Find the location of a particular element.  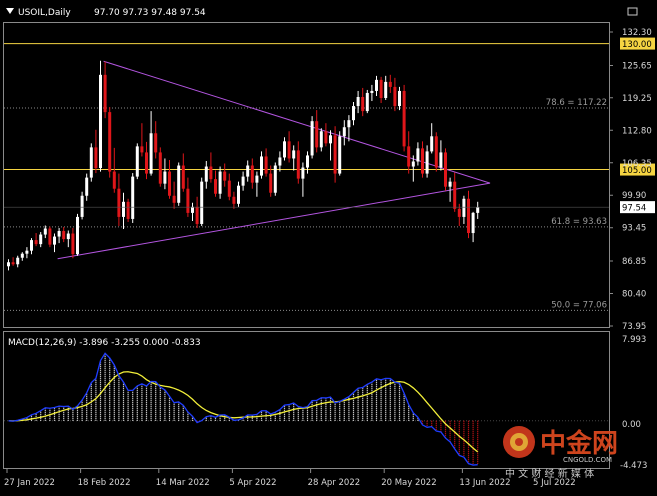

price-tick-label: 106.35 is located at coordinates (637, 164).